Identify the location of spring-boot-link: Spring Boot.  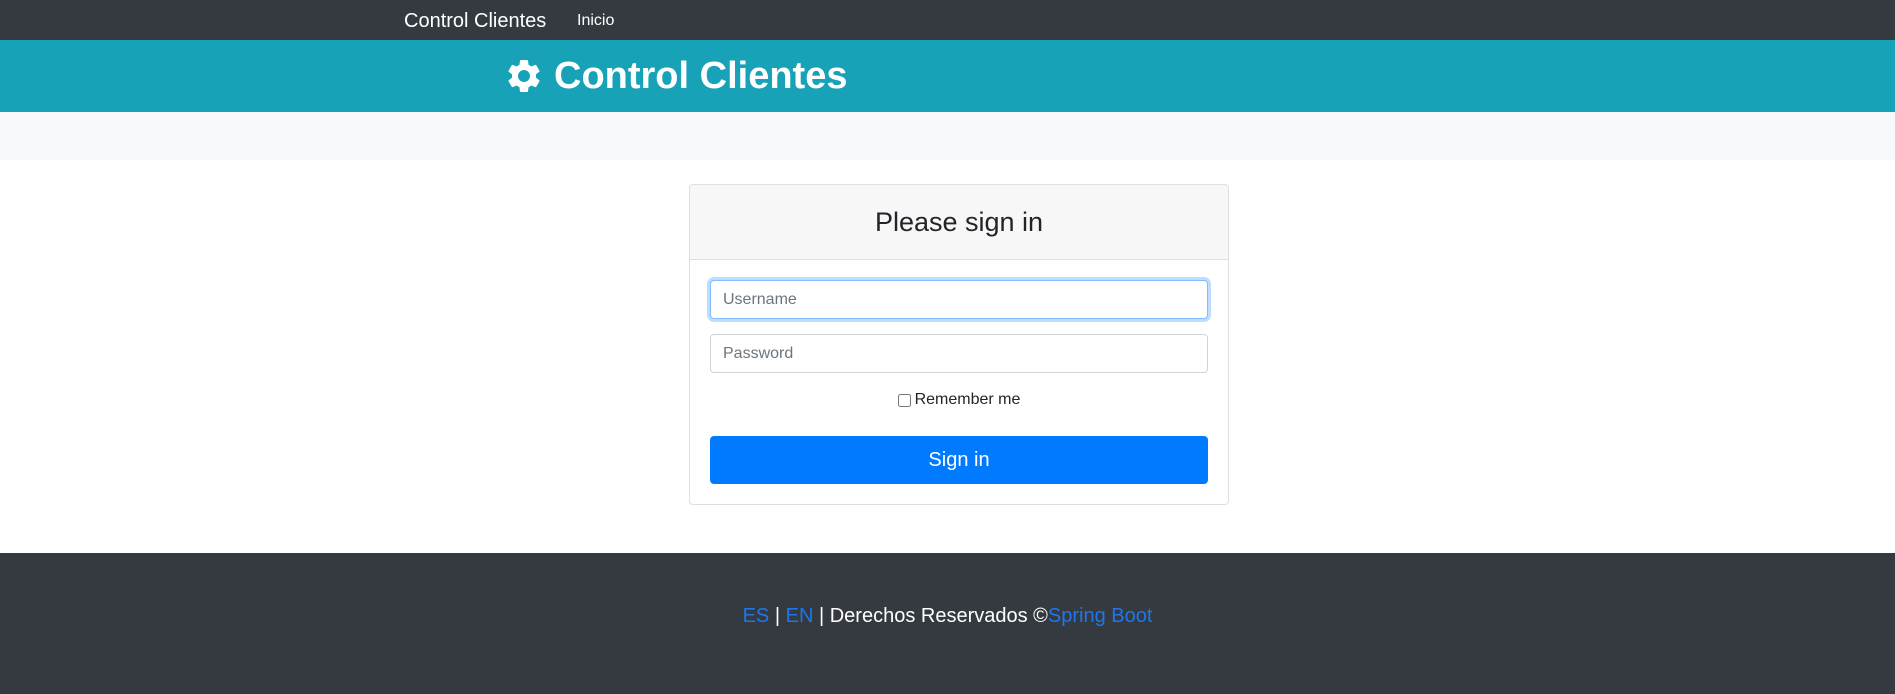
(1100, 616).